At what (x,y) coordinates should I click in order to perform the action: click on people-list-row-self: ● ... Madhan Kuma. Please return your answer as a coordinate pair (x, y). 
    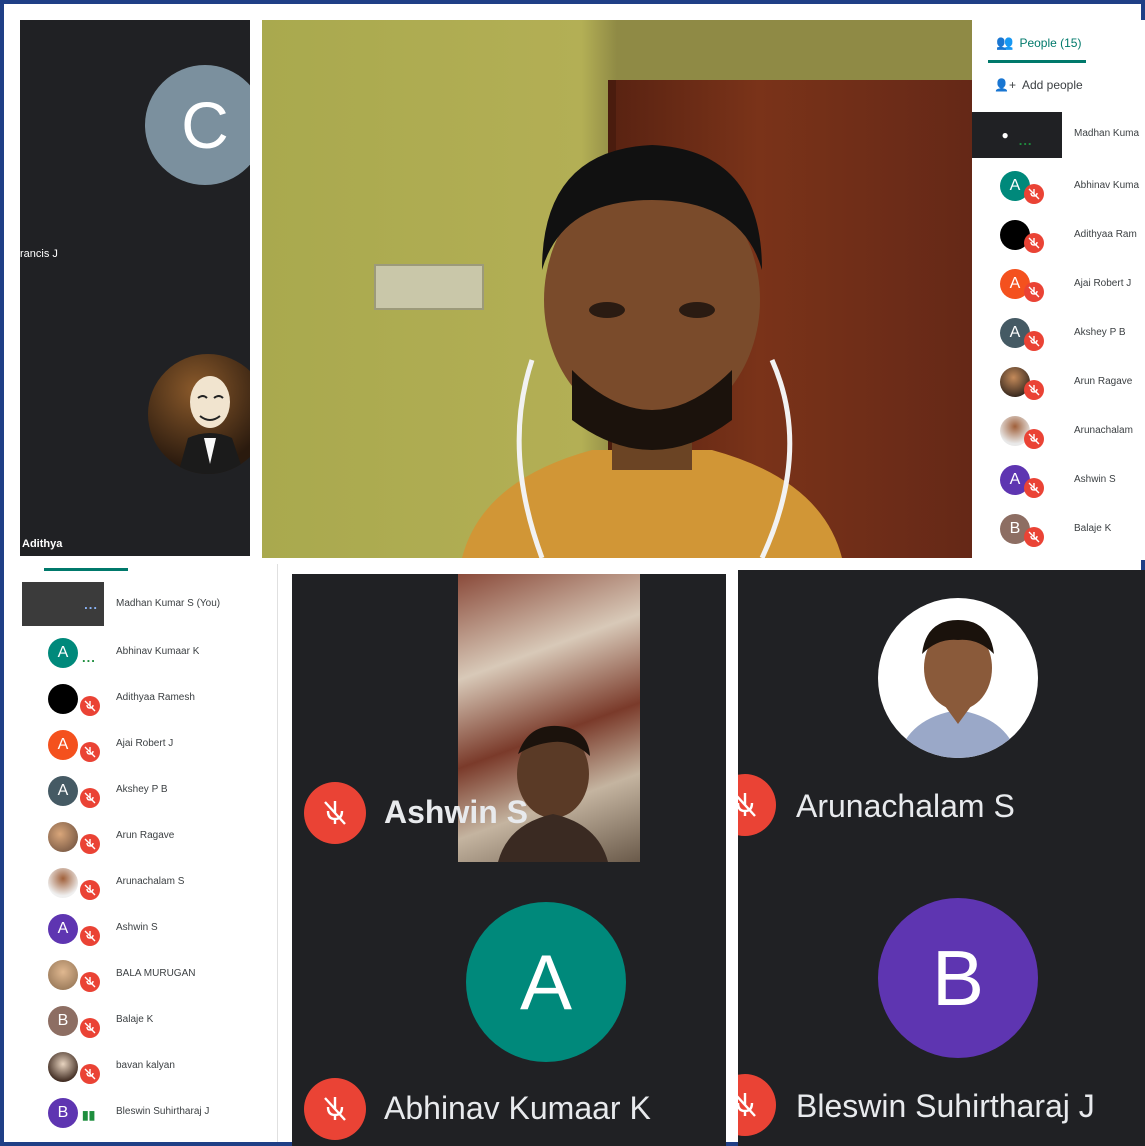
    Looking at the image, I should click on (1058, 135).